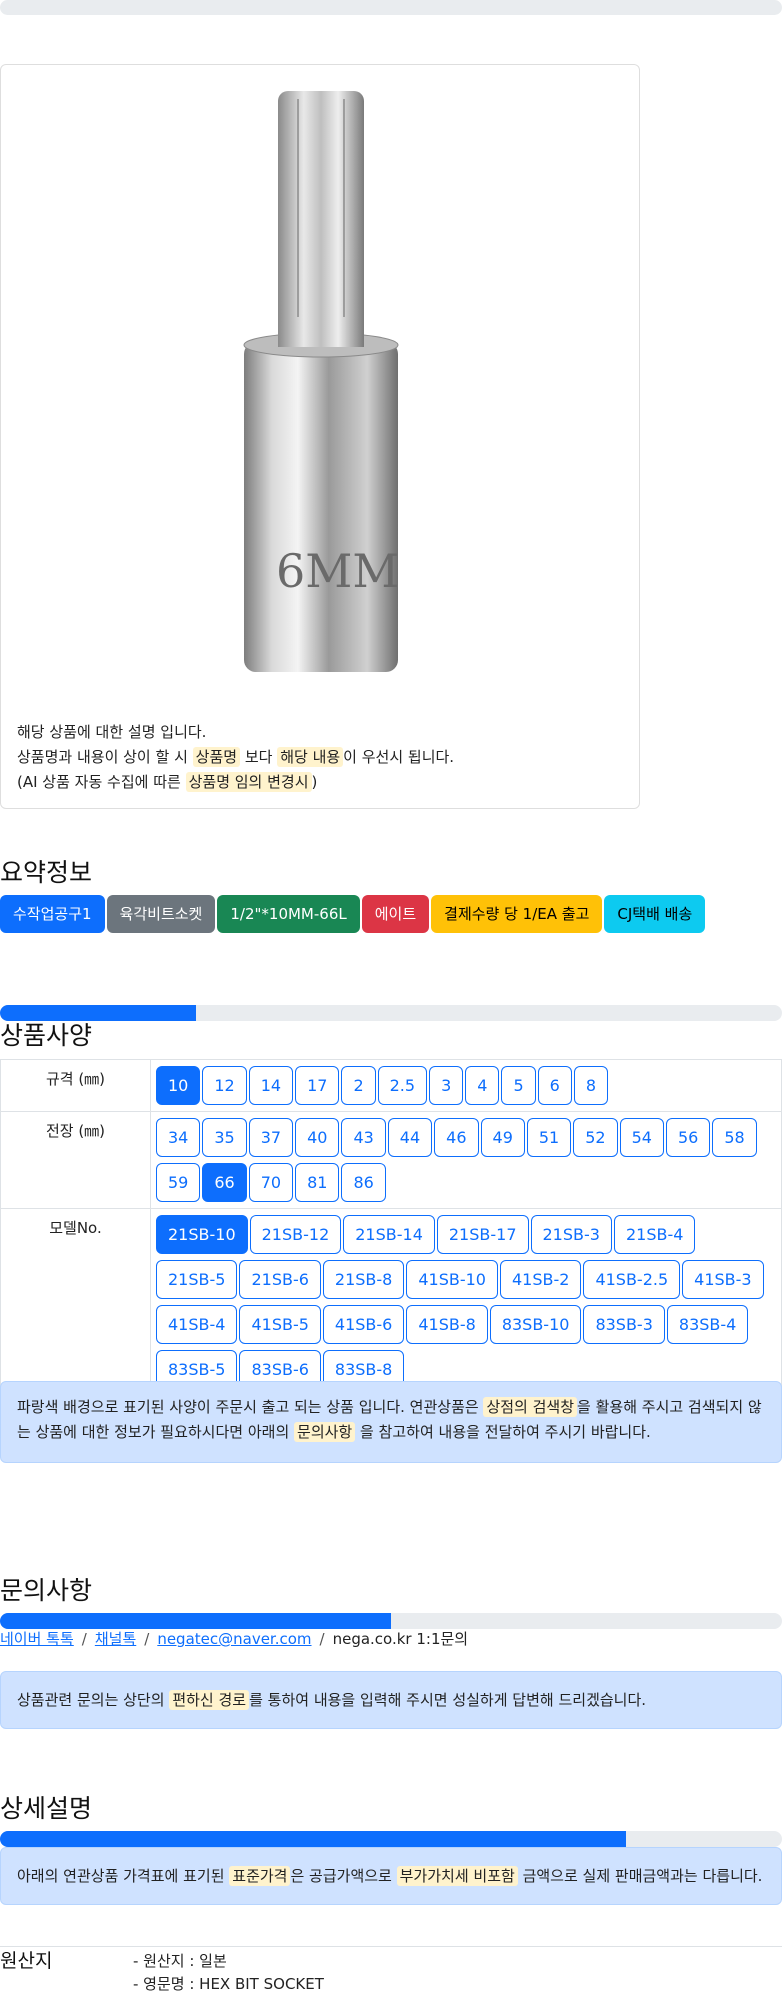  Describe the element at coordinates (363, 1324) in the screenshot. I see `model-option: 41SB-6` at that location.